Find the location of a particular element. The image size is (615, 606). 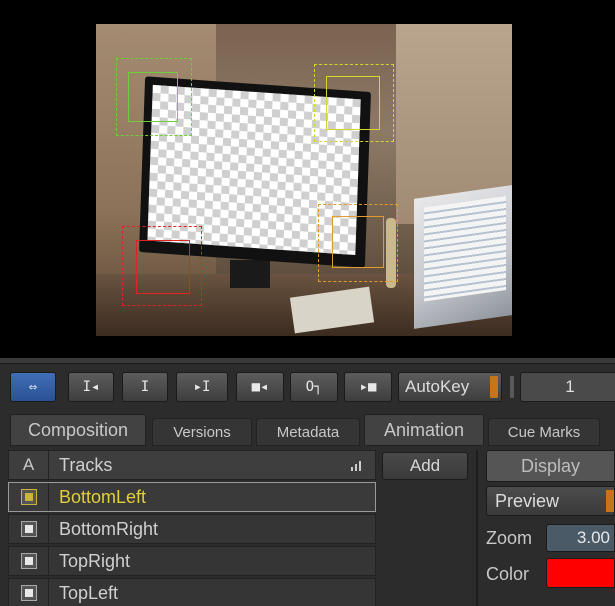

track-name: BottomRight is located at coordinates (109, 528).